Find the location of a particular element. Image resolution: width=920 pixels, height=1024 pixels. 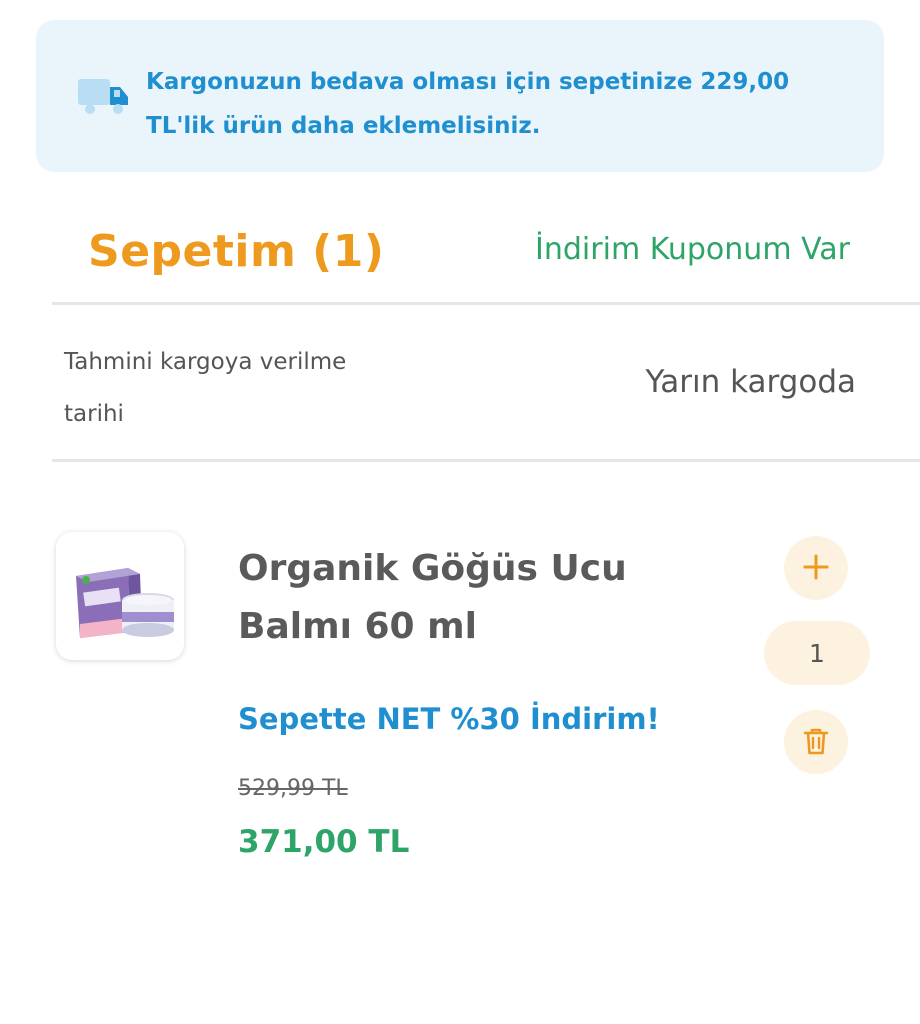

page-title: Sepetim (1) is located at coordinates (236, 251).